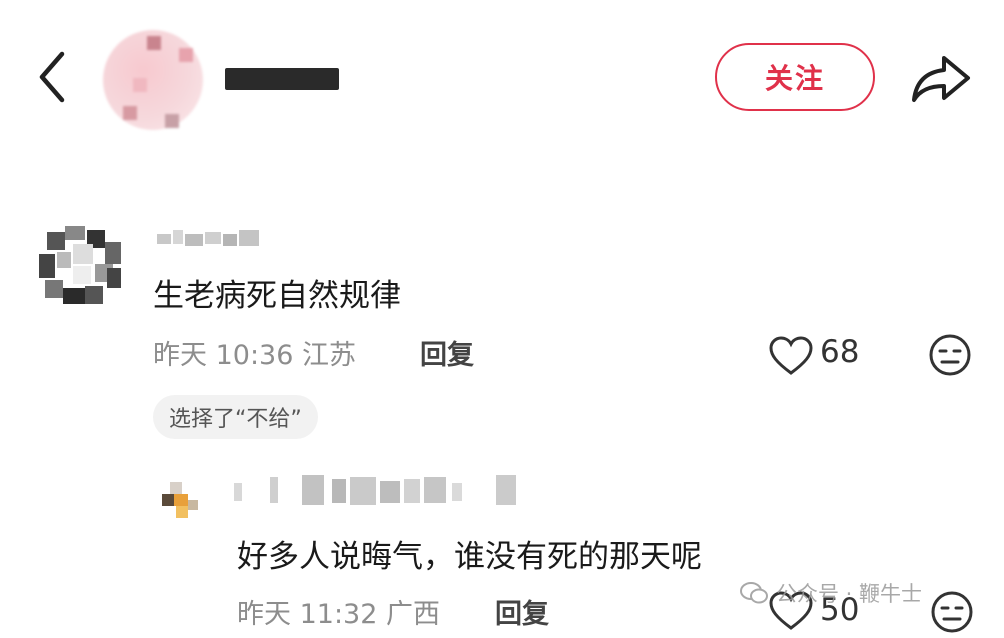 This screenshot has height=638, width=1004. I want to click on commenter-avatar, so click(80, 267).